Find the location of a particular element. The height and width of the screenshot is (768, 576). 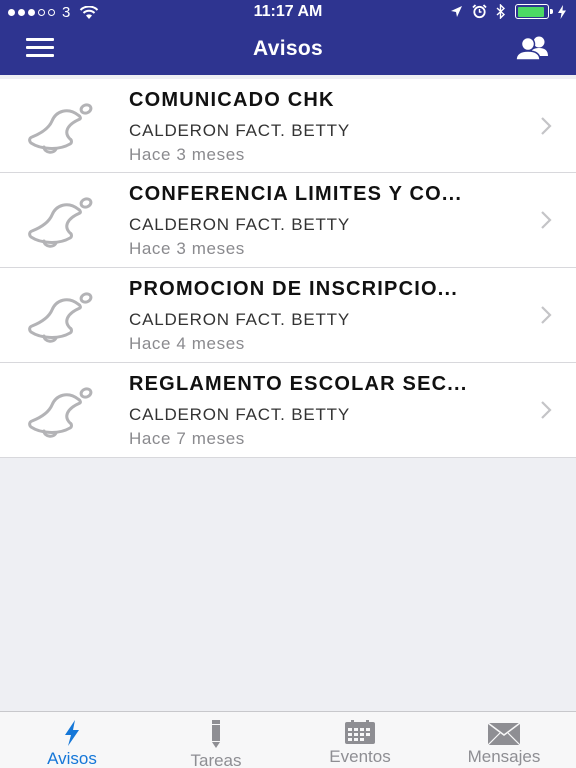

notice-time: Hace 7 meses is located at coordinates (187, 438).